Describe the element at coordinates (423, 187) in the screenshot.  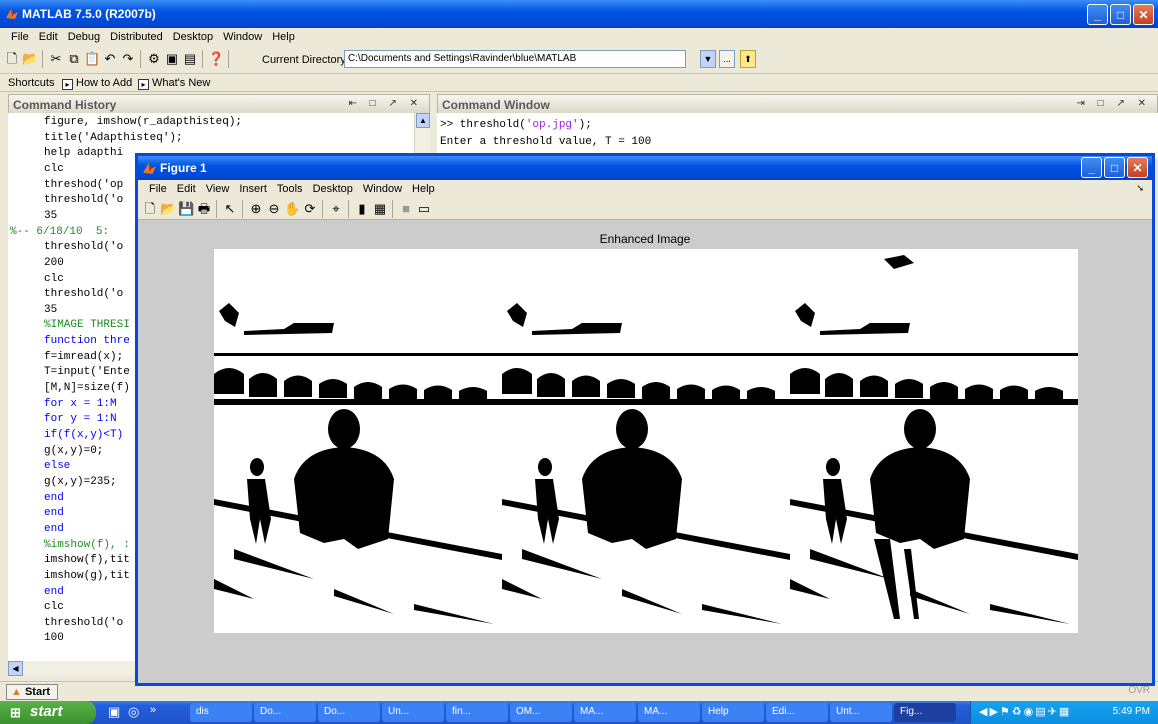
I see `fig-menu-help: Help` at that location.